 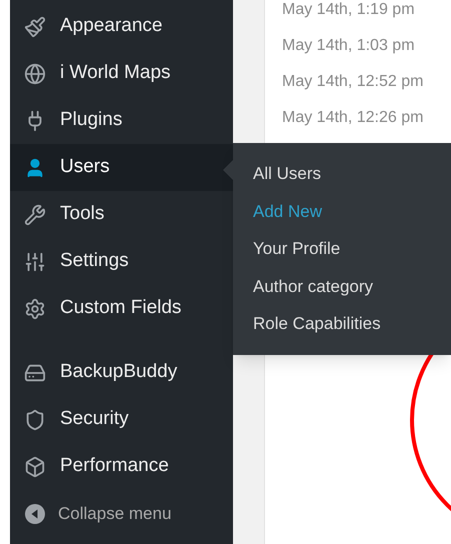 I want to click on sidebar-item: Plugins, so click(x=121, y=120).